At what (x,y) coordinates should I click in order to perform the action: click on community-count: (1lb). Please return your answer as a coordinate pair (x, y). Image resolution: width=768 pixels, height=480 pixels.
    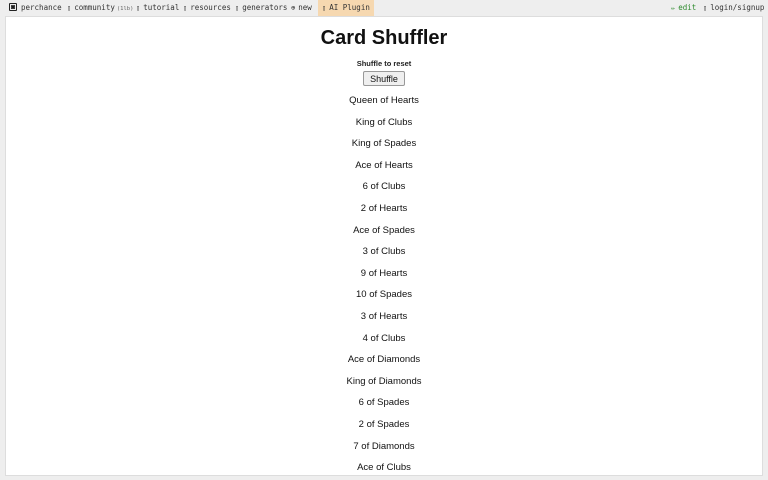
    Looking at the image, I should click on (125, 9).